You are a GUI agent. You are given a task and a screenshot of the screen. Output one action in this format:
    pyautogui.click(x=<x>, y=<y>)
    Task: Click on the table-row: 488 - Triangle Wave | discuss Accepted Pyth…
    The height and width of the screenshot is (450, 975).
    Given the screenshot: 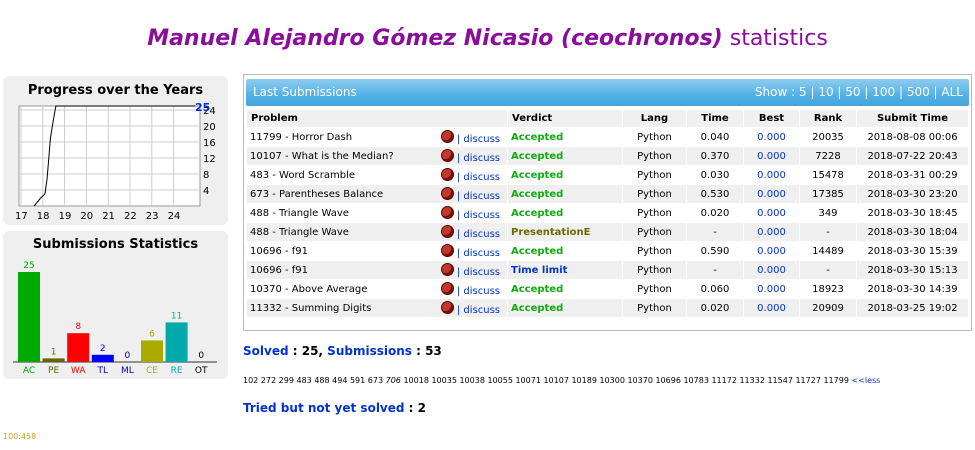 What is the action you would take?
    pyautogui.click(x=607, y=213)
    